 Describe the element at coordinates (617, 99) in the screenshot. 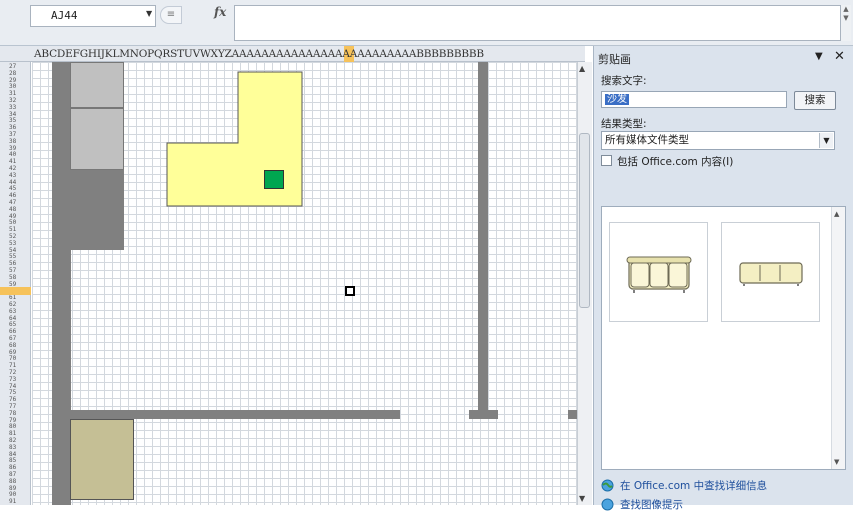

I see `search-input-value: 沙发` at that location.